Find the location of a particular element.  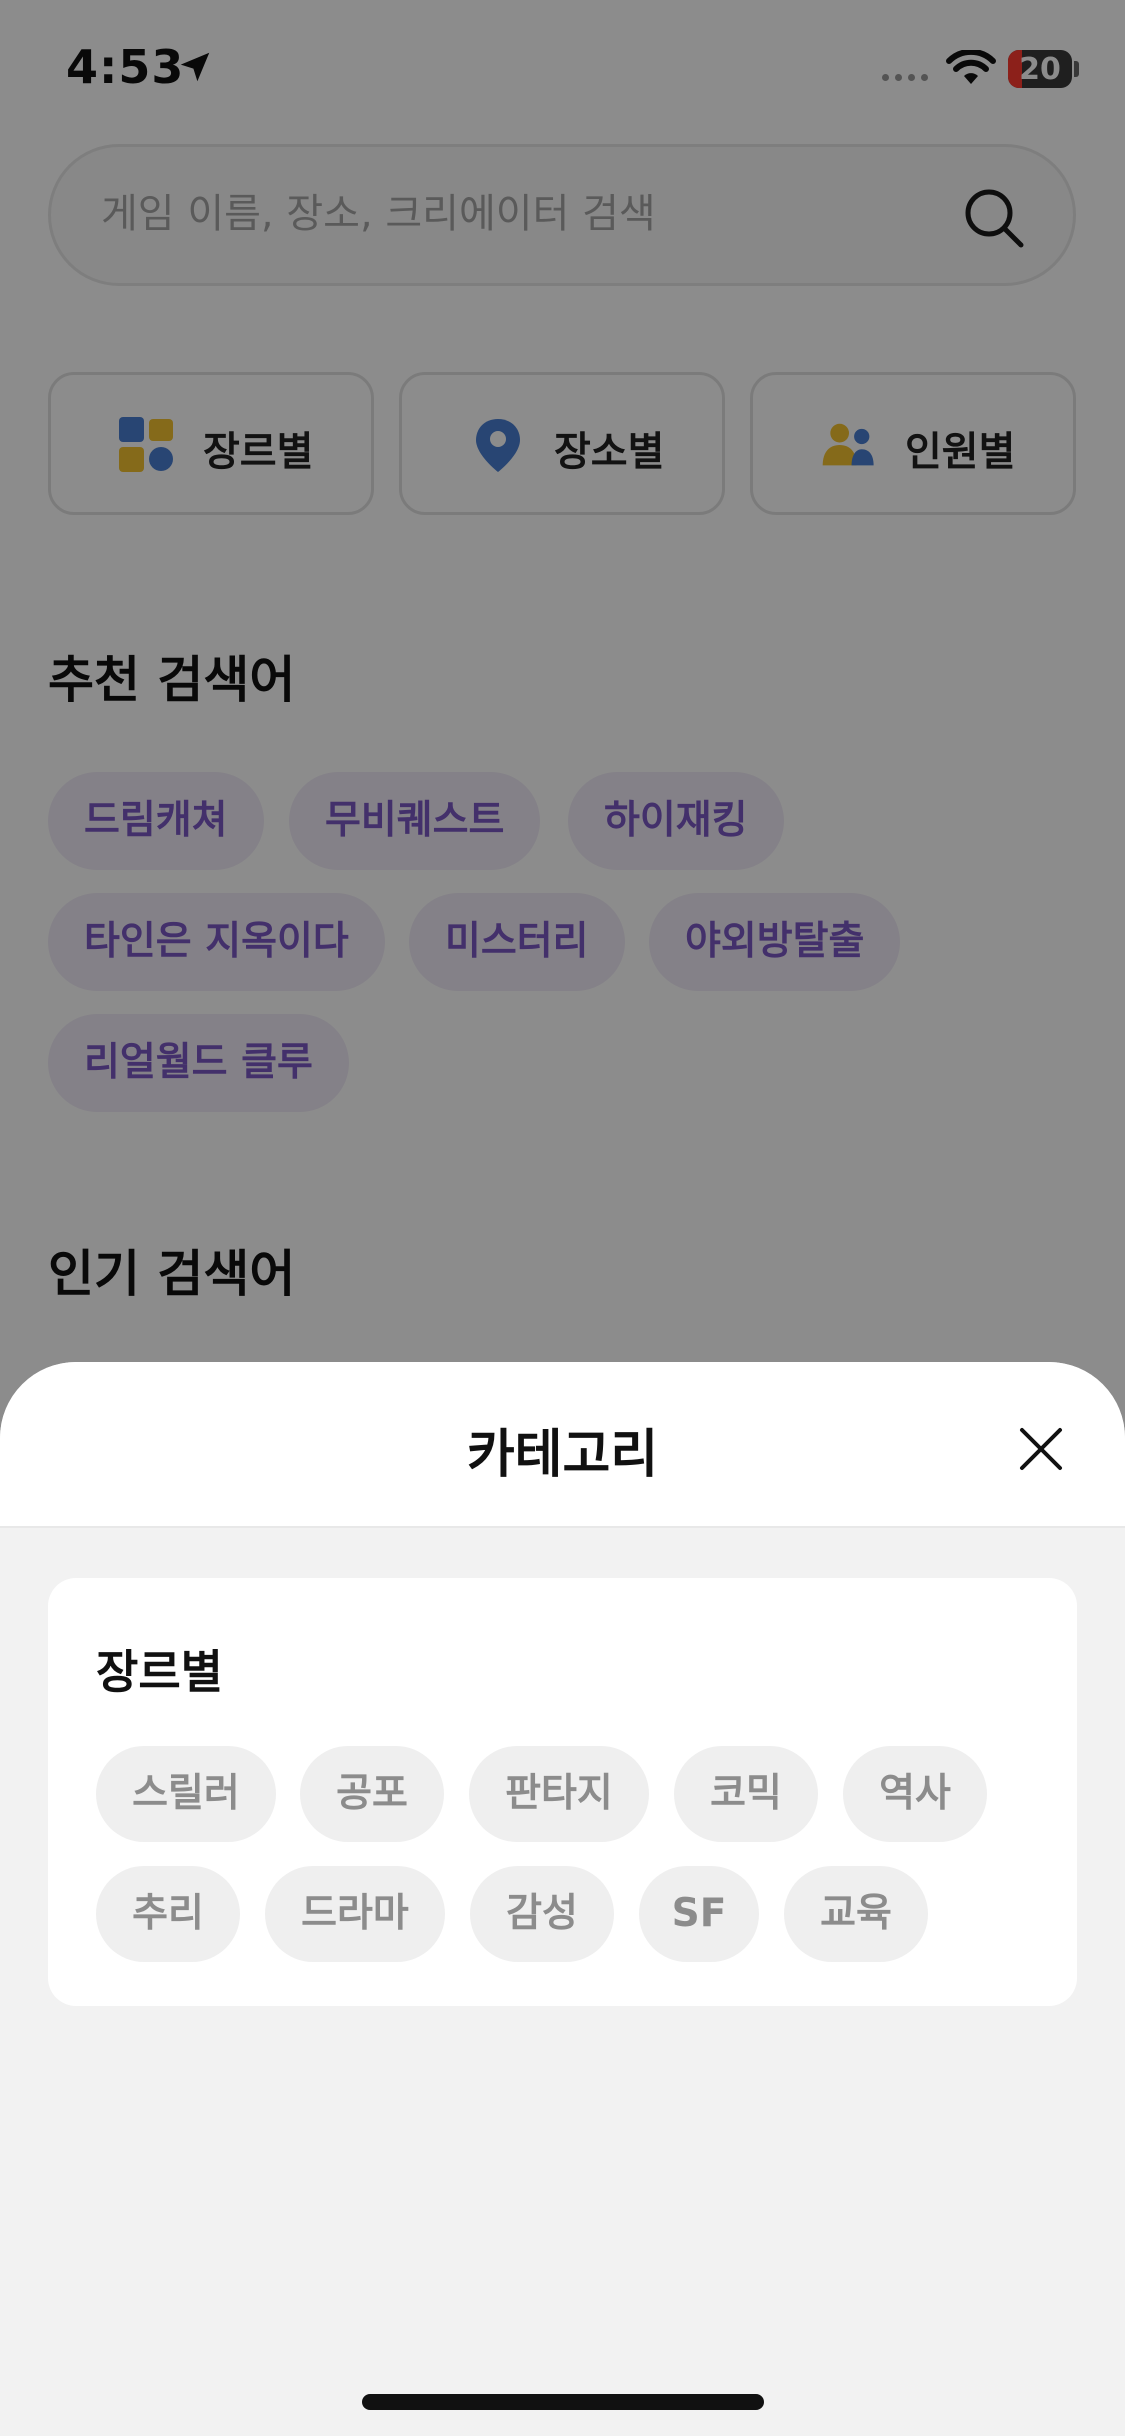

genre-chip: 스릴러 is located at coordinates (186, 1794).